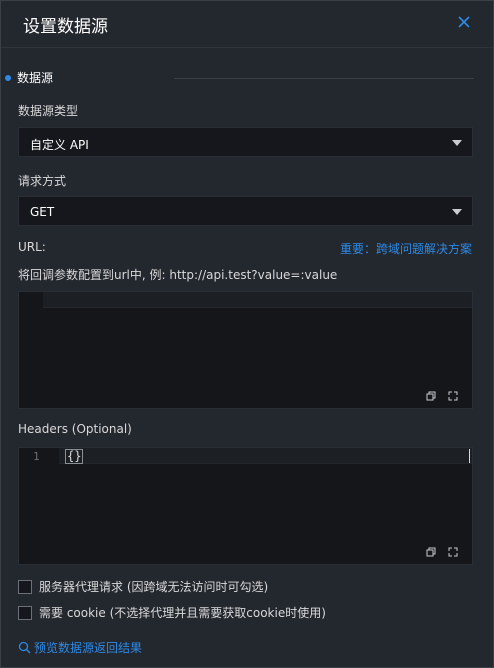 This screenshot has width=494, height=668. I want to click on section-header: 数据源, so click(29, 77).